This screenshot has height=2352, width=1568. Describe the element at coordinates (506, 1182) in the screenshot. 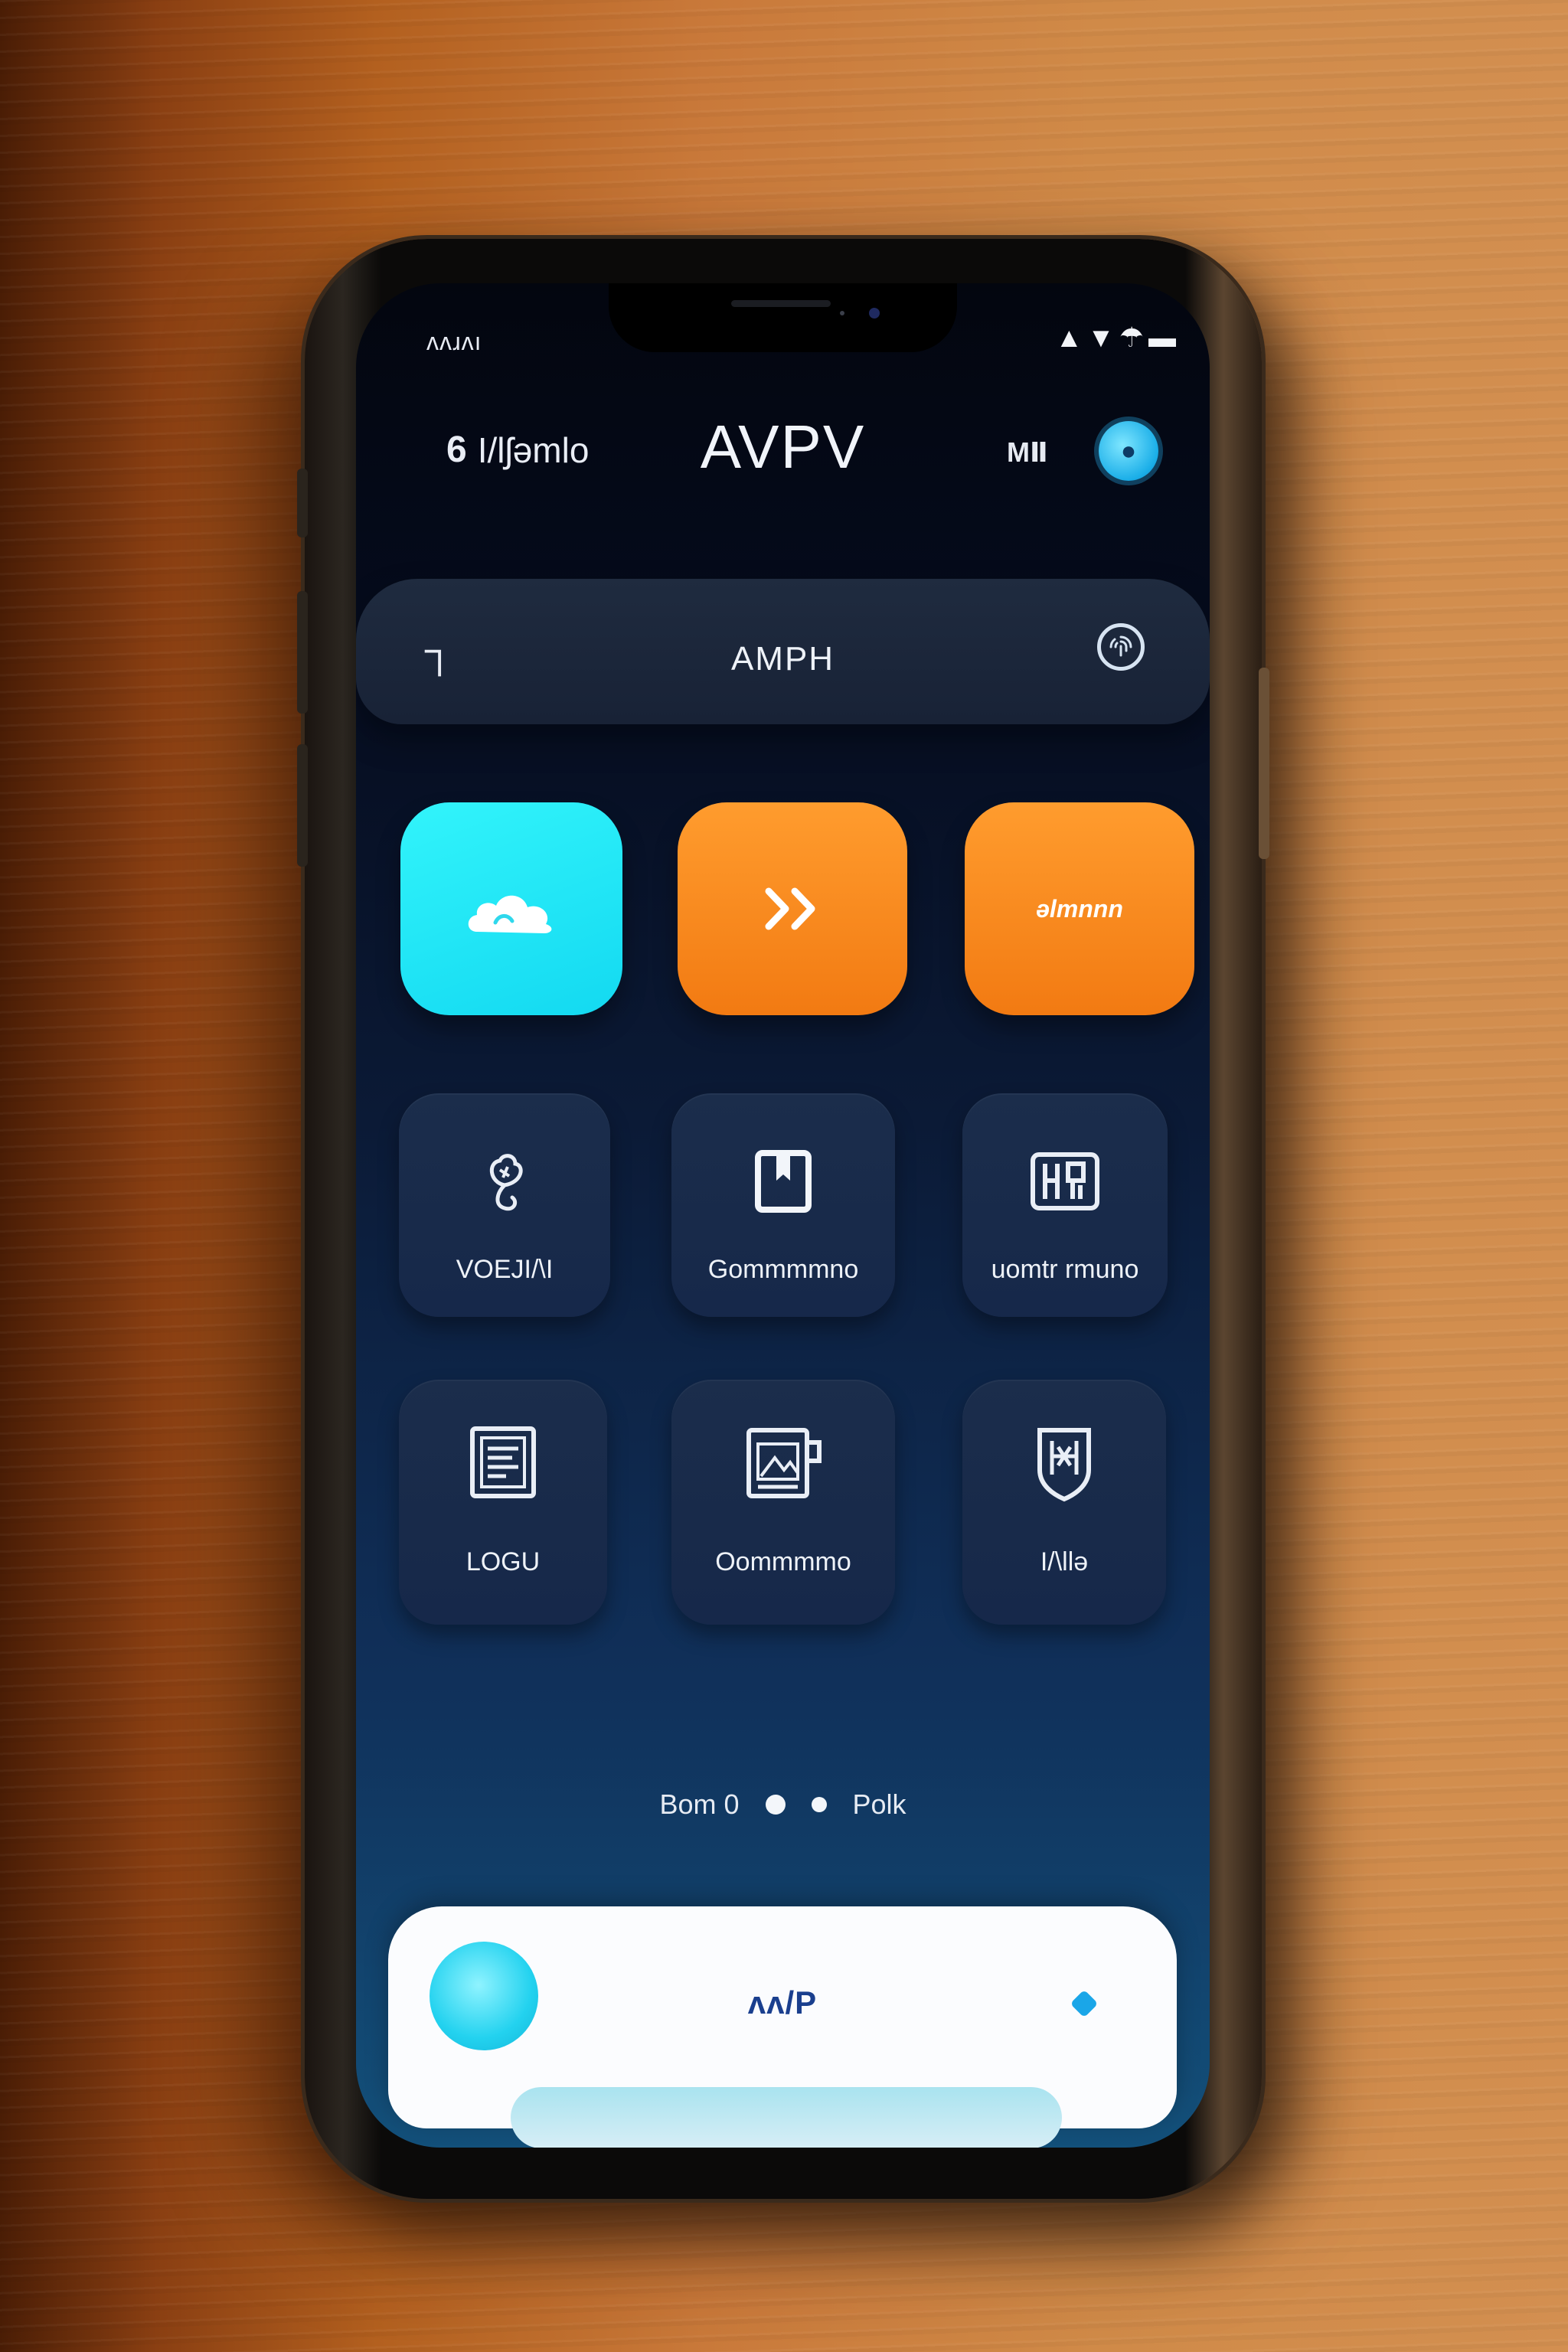

I see `flower-icon` at that location.